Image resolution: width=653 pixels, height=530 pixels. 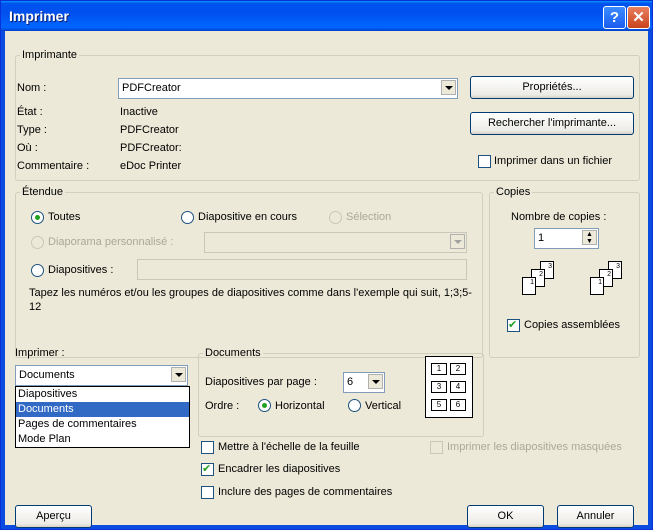 What do you see at coordinates (102, 424) in the screenshot?
I see `dropdown-option: Pages de commentaires` at bounding box center [102, 424].